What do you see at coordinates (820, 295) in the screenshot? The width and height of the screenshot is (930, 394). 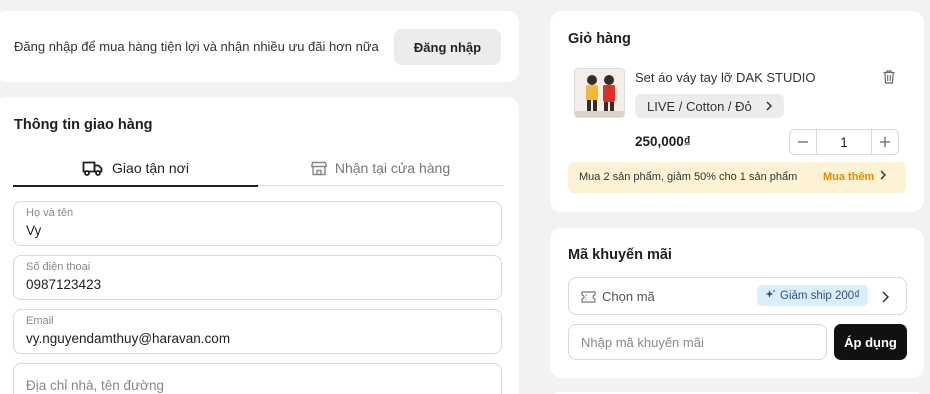 I see `ship-discount-label: Giảm ship 200₫` at bounding box center [820, 295].